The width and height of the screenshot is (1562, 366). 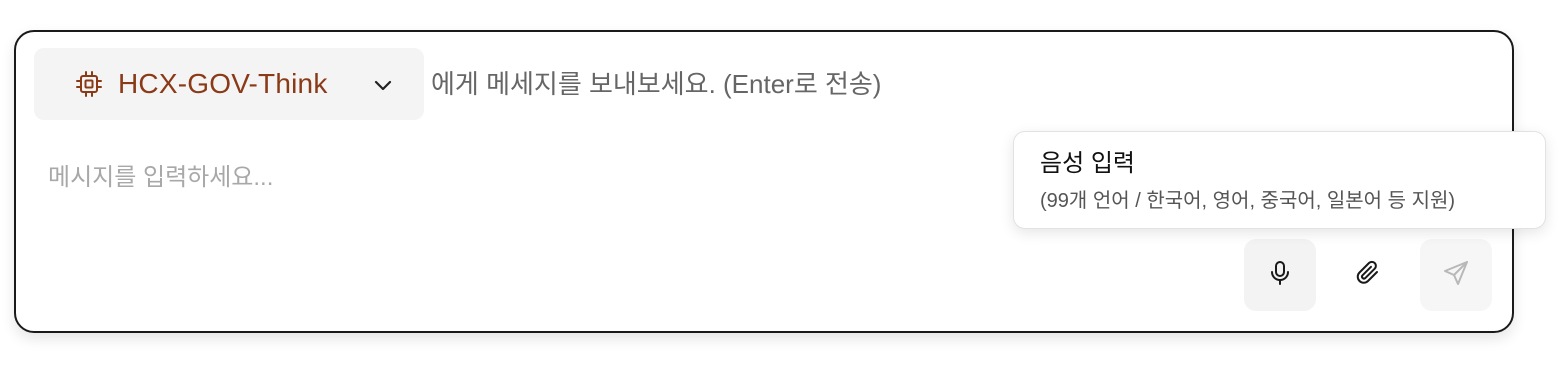 I want to click on chevron-down-icon, so click(x=383, y=85).